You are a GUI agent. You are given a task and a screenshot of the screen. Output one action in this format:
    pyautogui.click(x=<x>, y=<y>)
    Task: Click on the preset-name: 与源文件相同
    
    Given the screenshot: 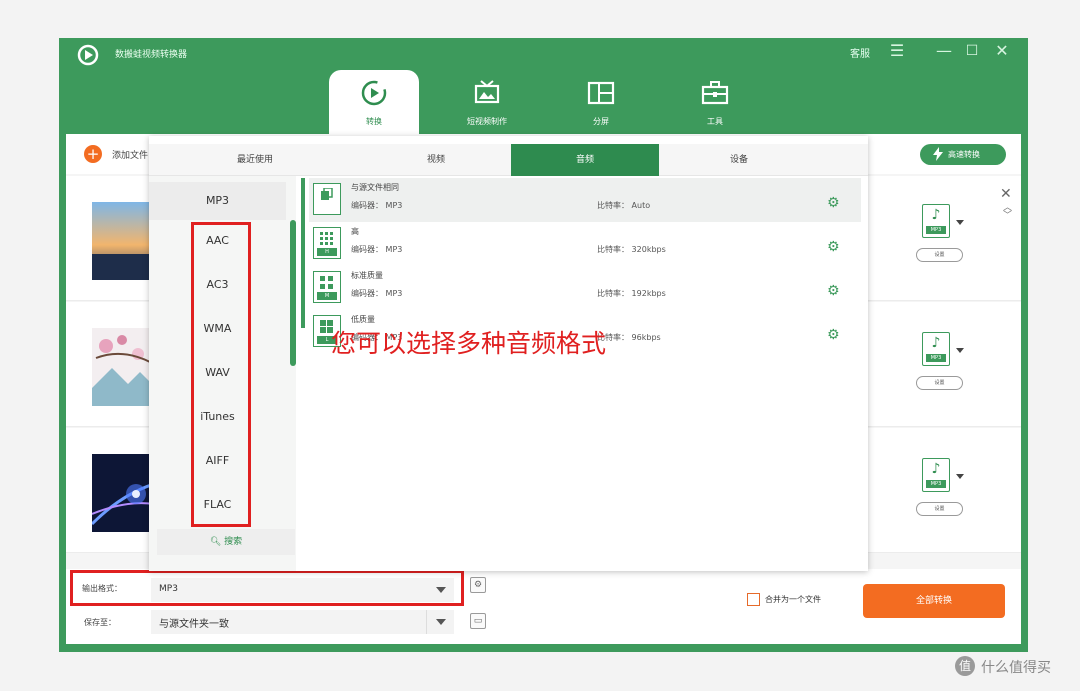 What is the action you would take?
    pyautogui.click(x=375, y=187)
    